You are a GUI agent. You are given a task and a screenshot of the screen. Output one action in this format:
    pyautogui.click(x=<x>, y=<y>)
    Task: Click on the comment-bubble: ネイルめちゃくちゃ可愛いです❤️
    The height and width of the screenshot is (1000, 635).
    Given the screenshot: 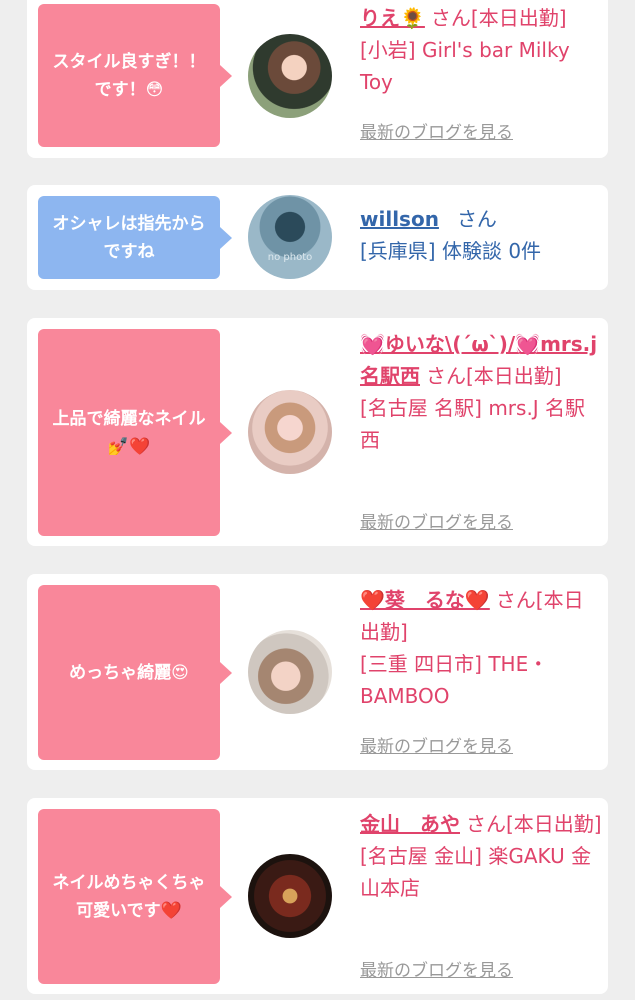 What is the action you would take?
    pyautogui.click(x=135, y=896)
    